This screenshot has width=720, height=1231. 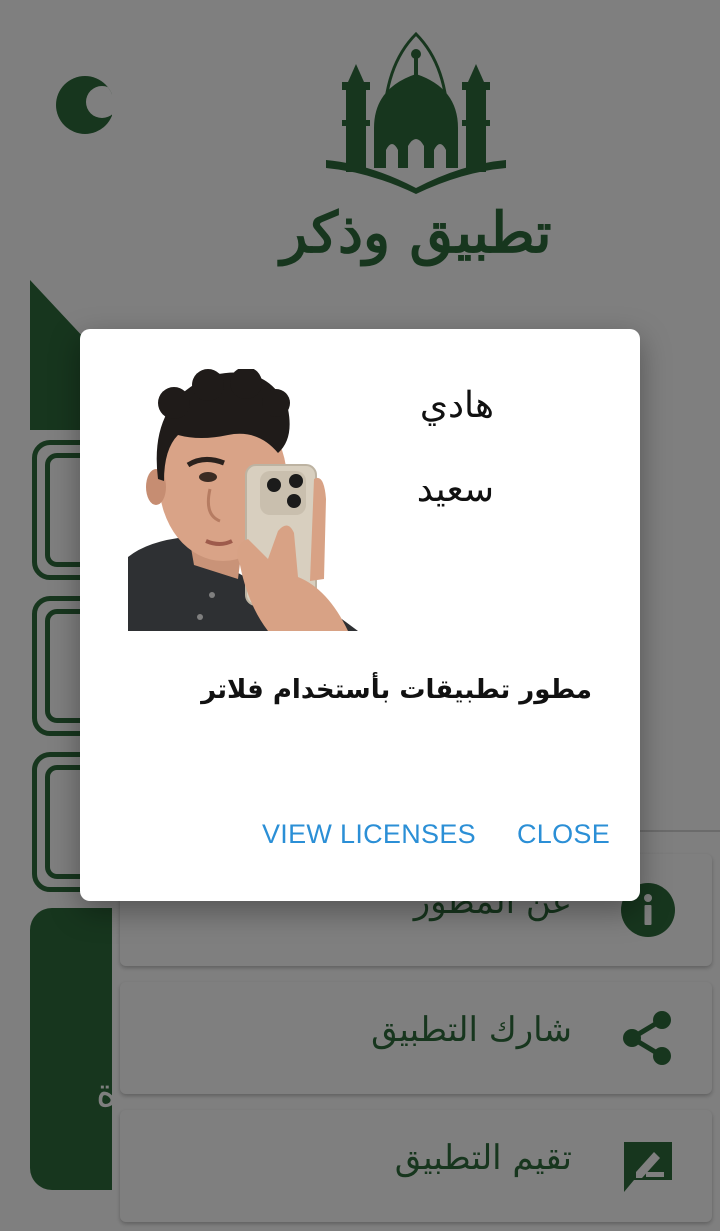 What do you see at coordinates (243, 500) in the screenshot?
I see `developer-photo` at bounding box center [243, 500].